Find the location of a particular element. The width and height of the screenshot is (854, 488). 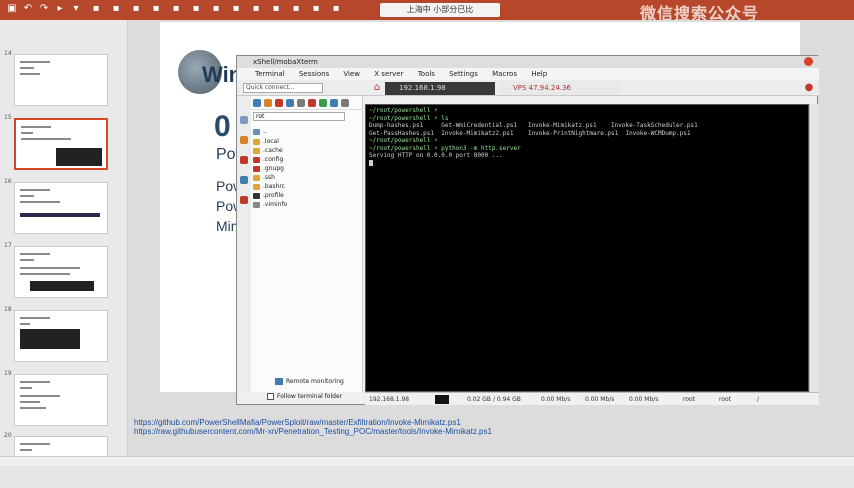

up-folder-icon is located at coordinates (257, 103).